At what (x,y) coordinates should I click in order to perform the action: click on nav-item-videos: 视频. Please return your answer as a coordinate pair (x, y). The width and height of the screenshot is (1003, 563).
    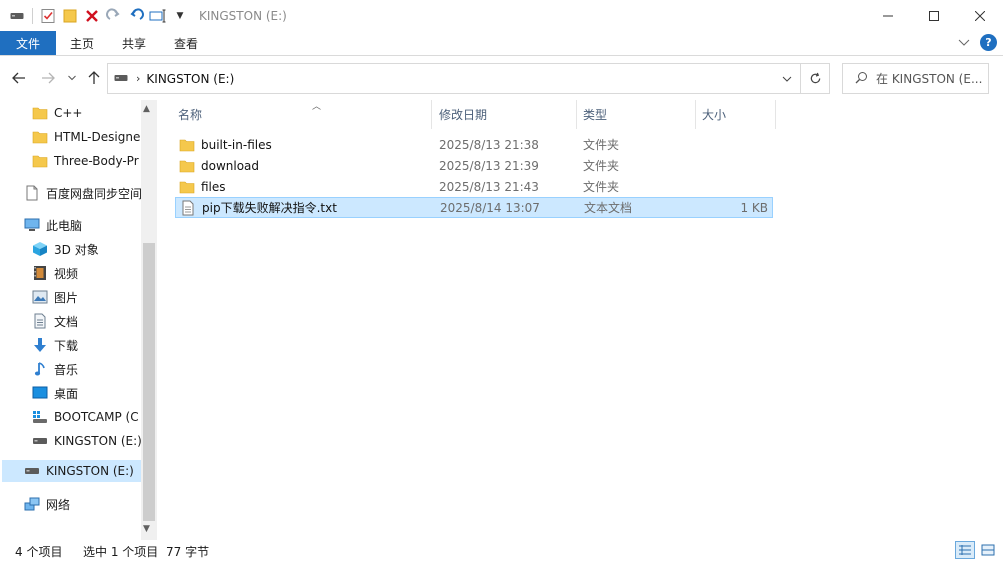
    Looking at the image, I should click on (55, 273).